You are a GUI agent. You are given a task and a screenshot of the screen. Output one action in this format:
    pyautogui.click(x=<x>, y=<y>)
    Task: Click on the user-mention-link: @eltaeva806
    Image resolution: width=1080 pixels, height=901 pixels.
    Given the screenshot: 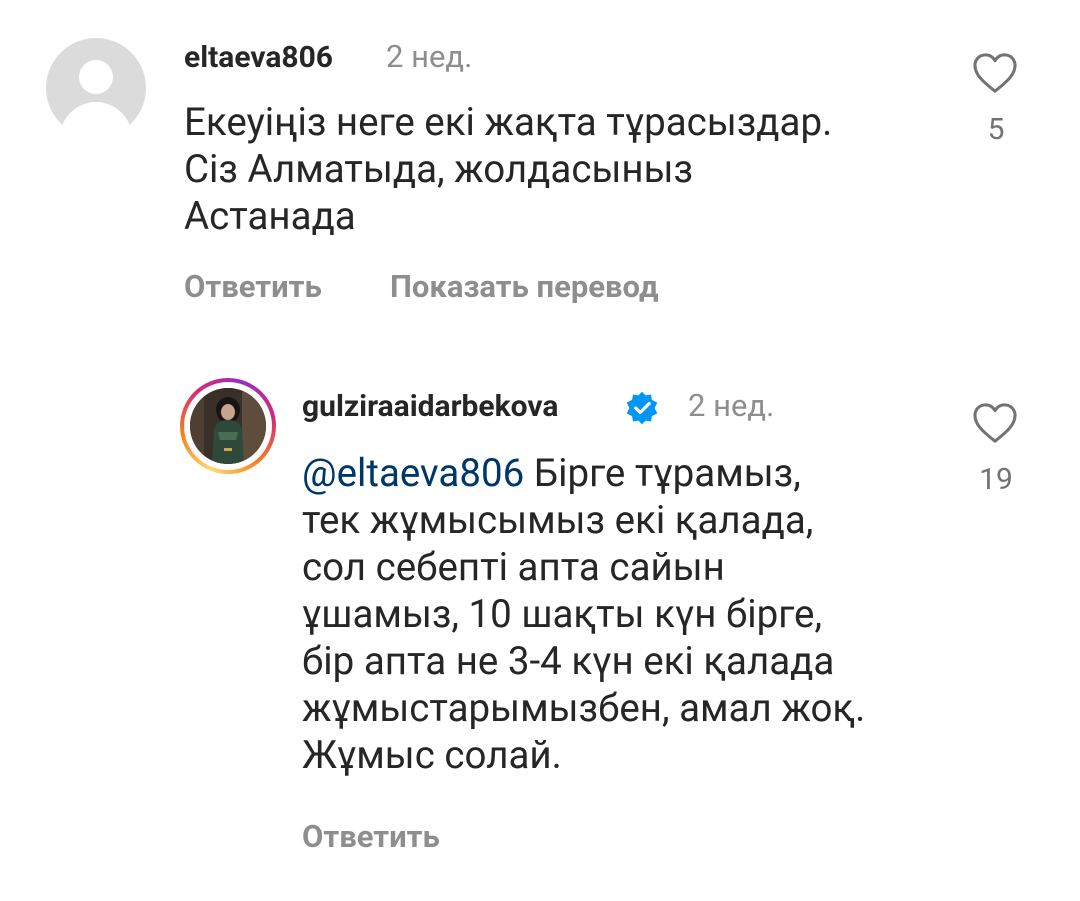 What is the action you would take?
    pyautogui.click(x=413, y=473)
    